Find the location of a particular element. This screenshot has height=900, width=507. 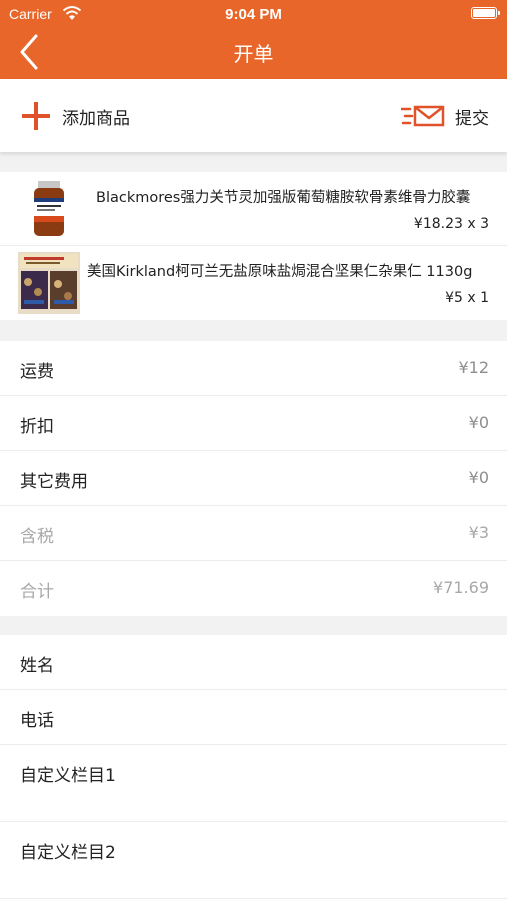

shipping-fee-value: ¥12 is located at coordinates (473, 367).